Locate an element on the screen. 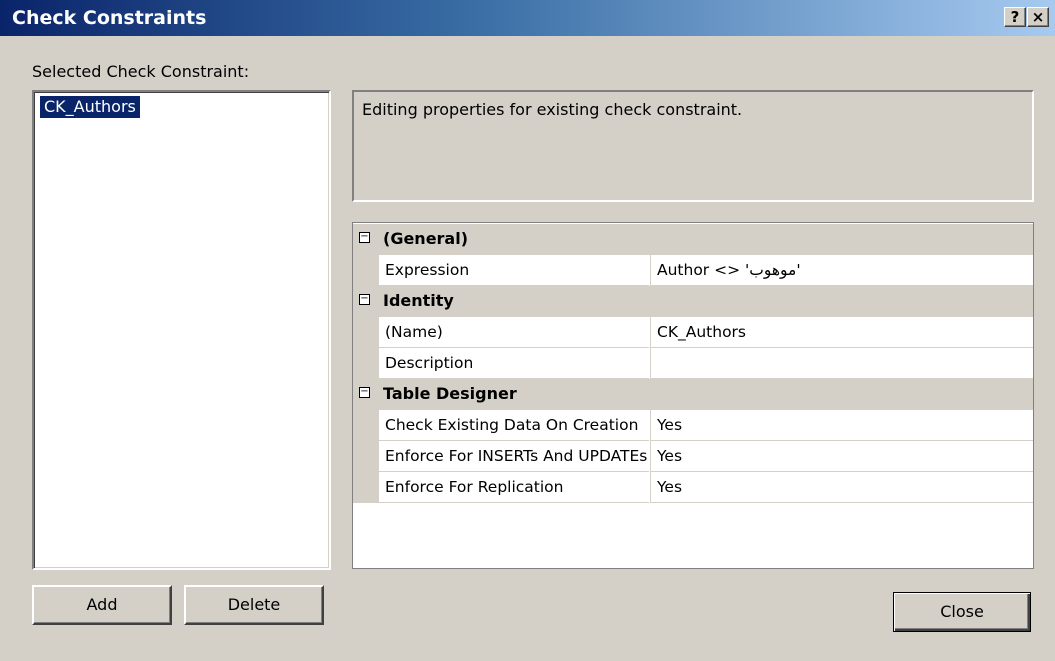  grid-property-row: (Name) CK_Authors is located at coordinates (693, 332).